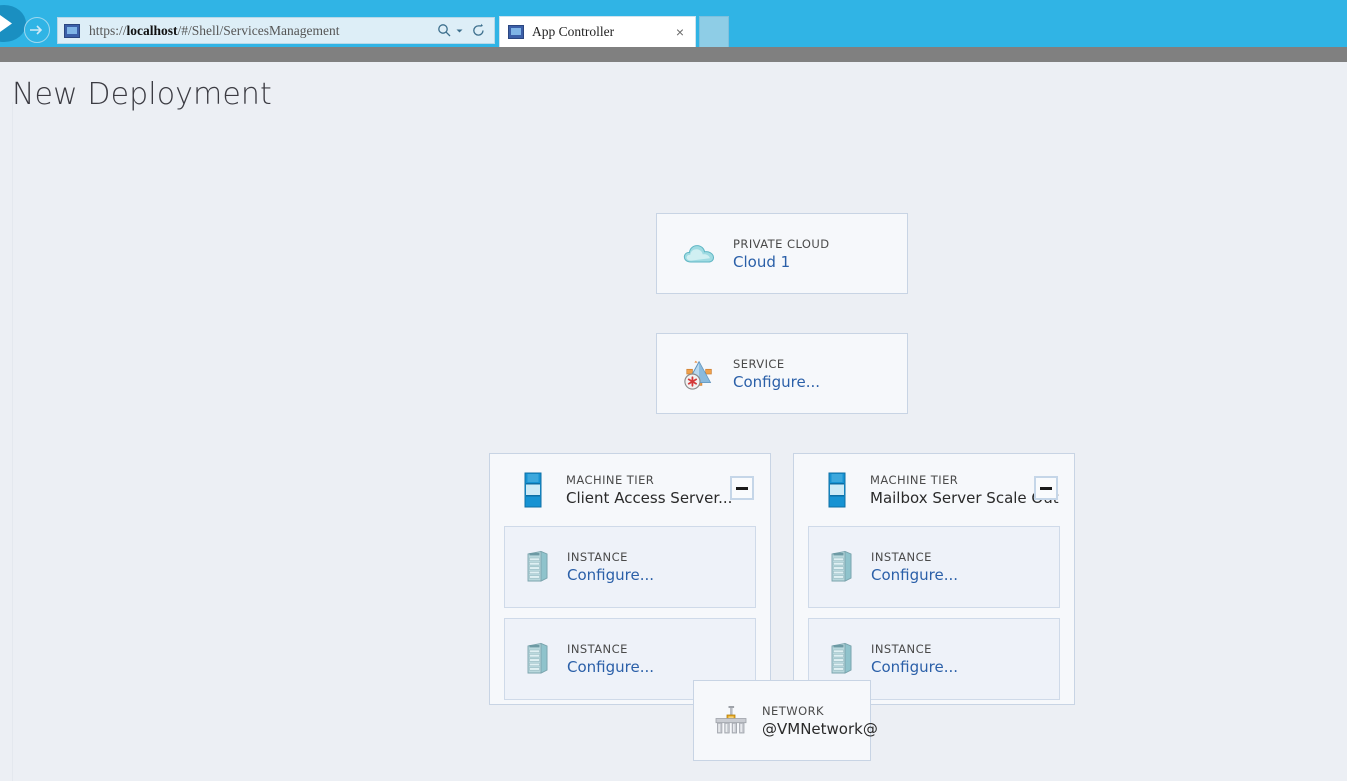 The image size is (1347, 781). Describe the element at coordinates (964, 498) in the screenshot. I see `node-value-text: Mailbox Server Scale Out` at that location.